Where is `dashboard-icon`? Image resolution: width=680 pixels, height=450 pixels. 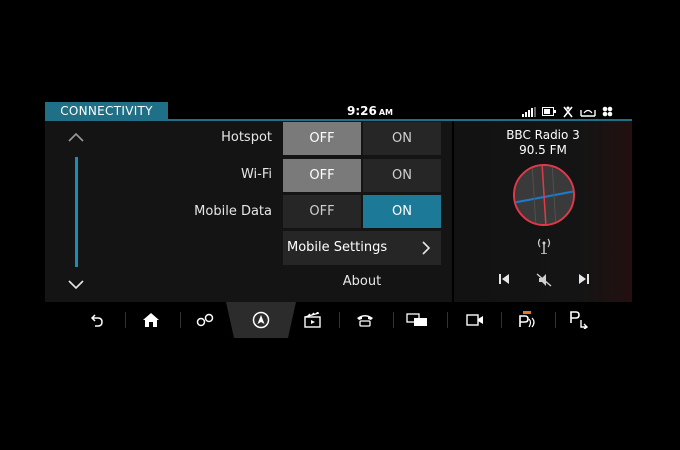
dashboard-icon is located at coordinates (588, 113).